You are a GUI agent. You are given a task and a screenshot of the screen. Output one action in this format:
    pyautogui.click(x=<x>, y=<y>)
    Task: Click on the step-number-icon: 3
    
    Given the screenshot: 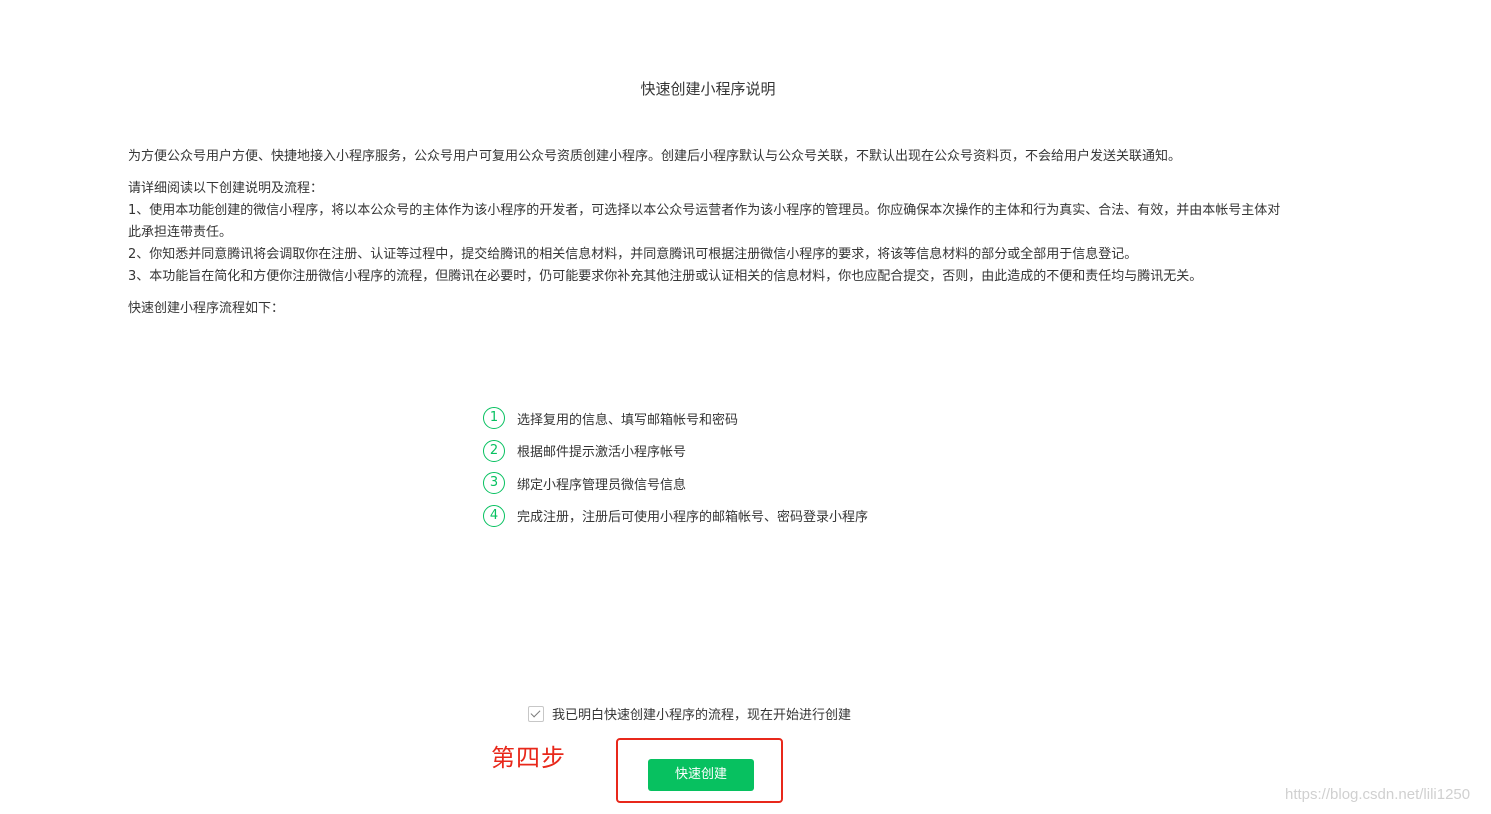 What is the action you would take?
    pyautogui.click(x=494, y=483)
    